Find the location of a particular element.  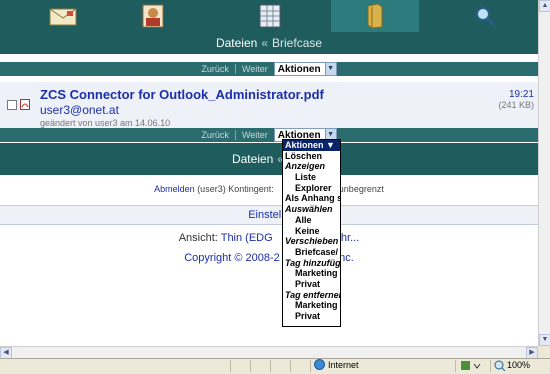

tab-briefcase is located at coordinates (375, 16).